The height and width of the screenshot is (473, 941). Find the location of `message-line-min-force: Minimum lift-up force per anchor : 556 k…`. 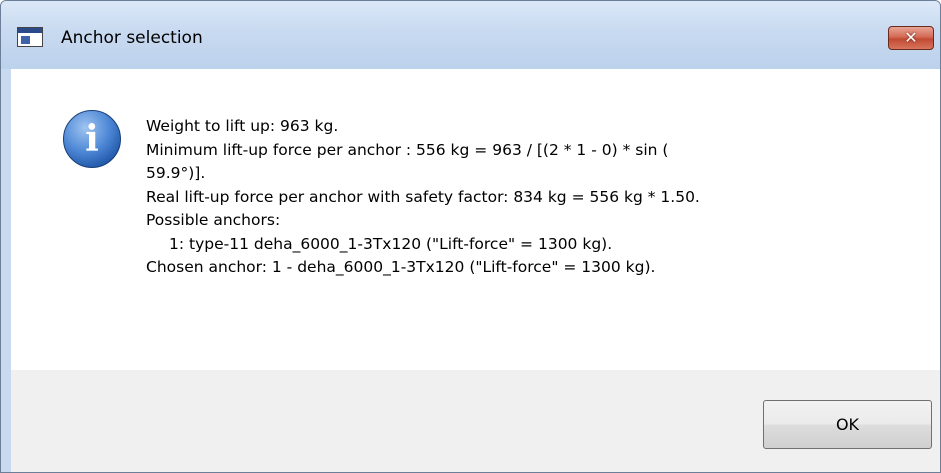

message-line-min-force: Minimum lift-up force per anchor : 556 k… is located at coordinates (407, 149).